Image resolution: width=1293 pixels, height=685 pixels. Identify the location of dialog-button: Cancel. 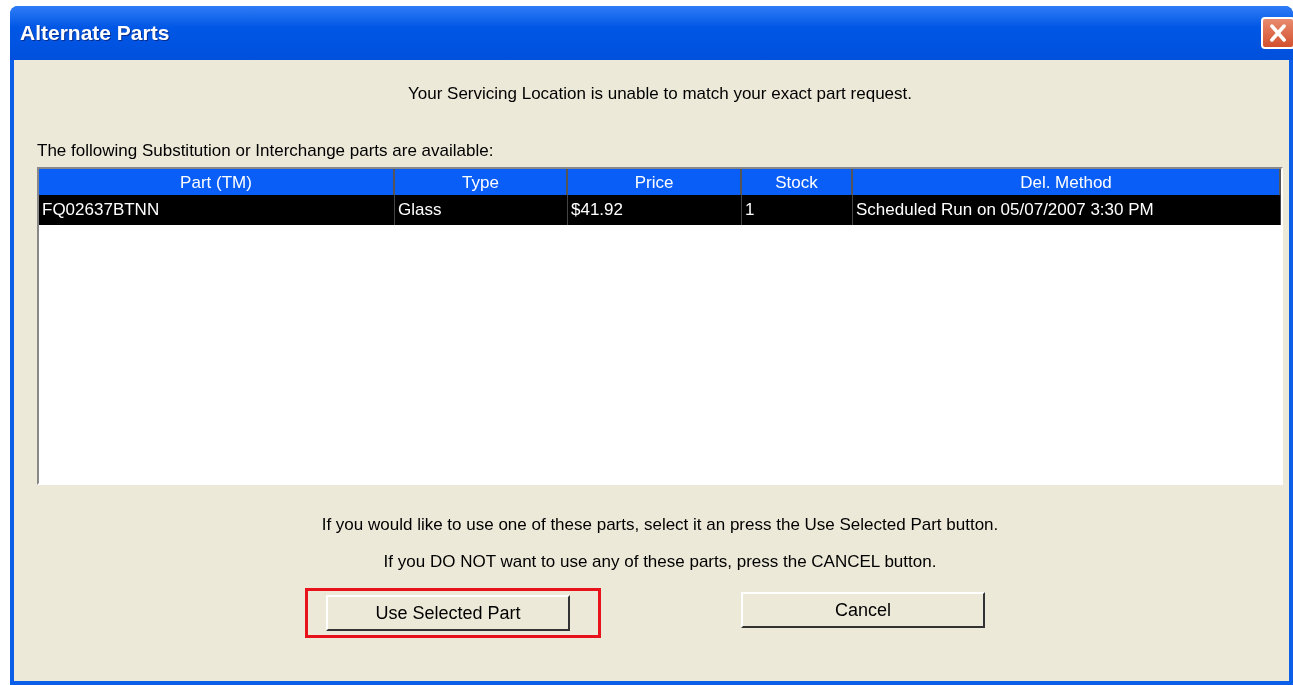
(863, 610).